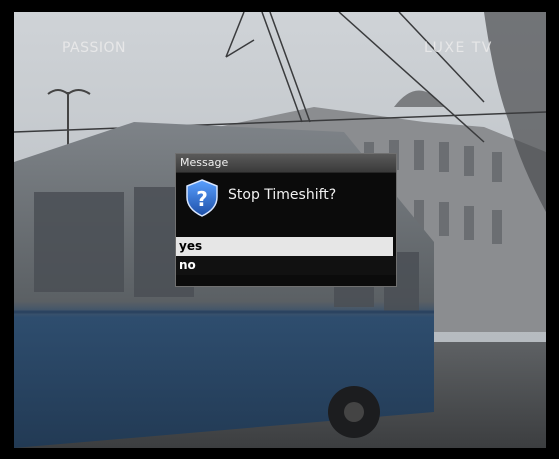  Describe the element at coordinates (286, 163) in the screenshot. I see `dialog-title: Message` at that location.